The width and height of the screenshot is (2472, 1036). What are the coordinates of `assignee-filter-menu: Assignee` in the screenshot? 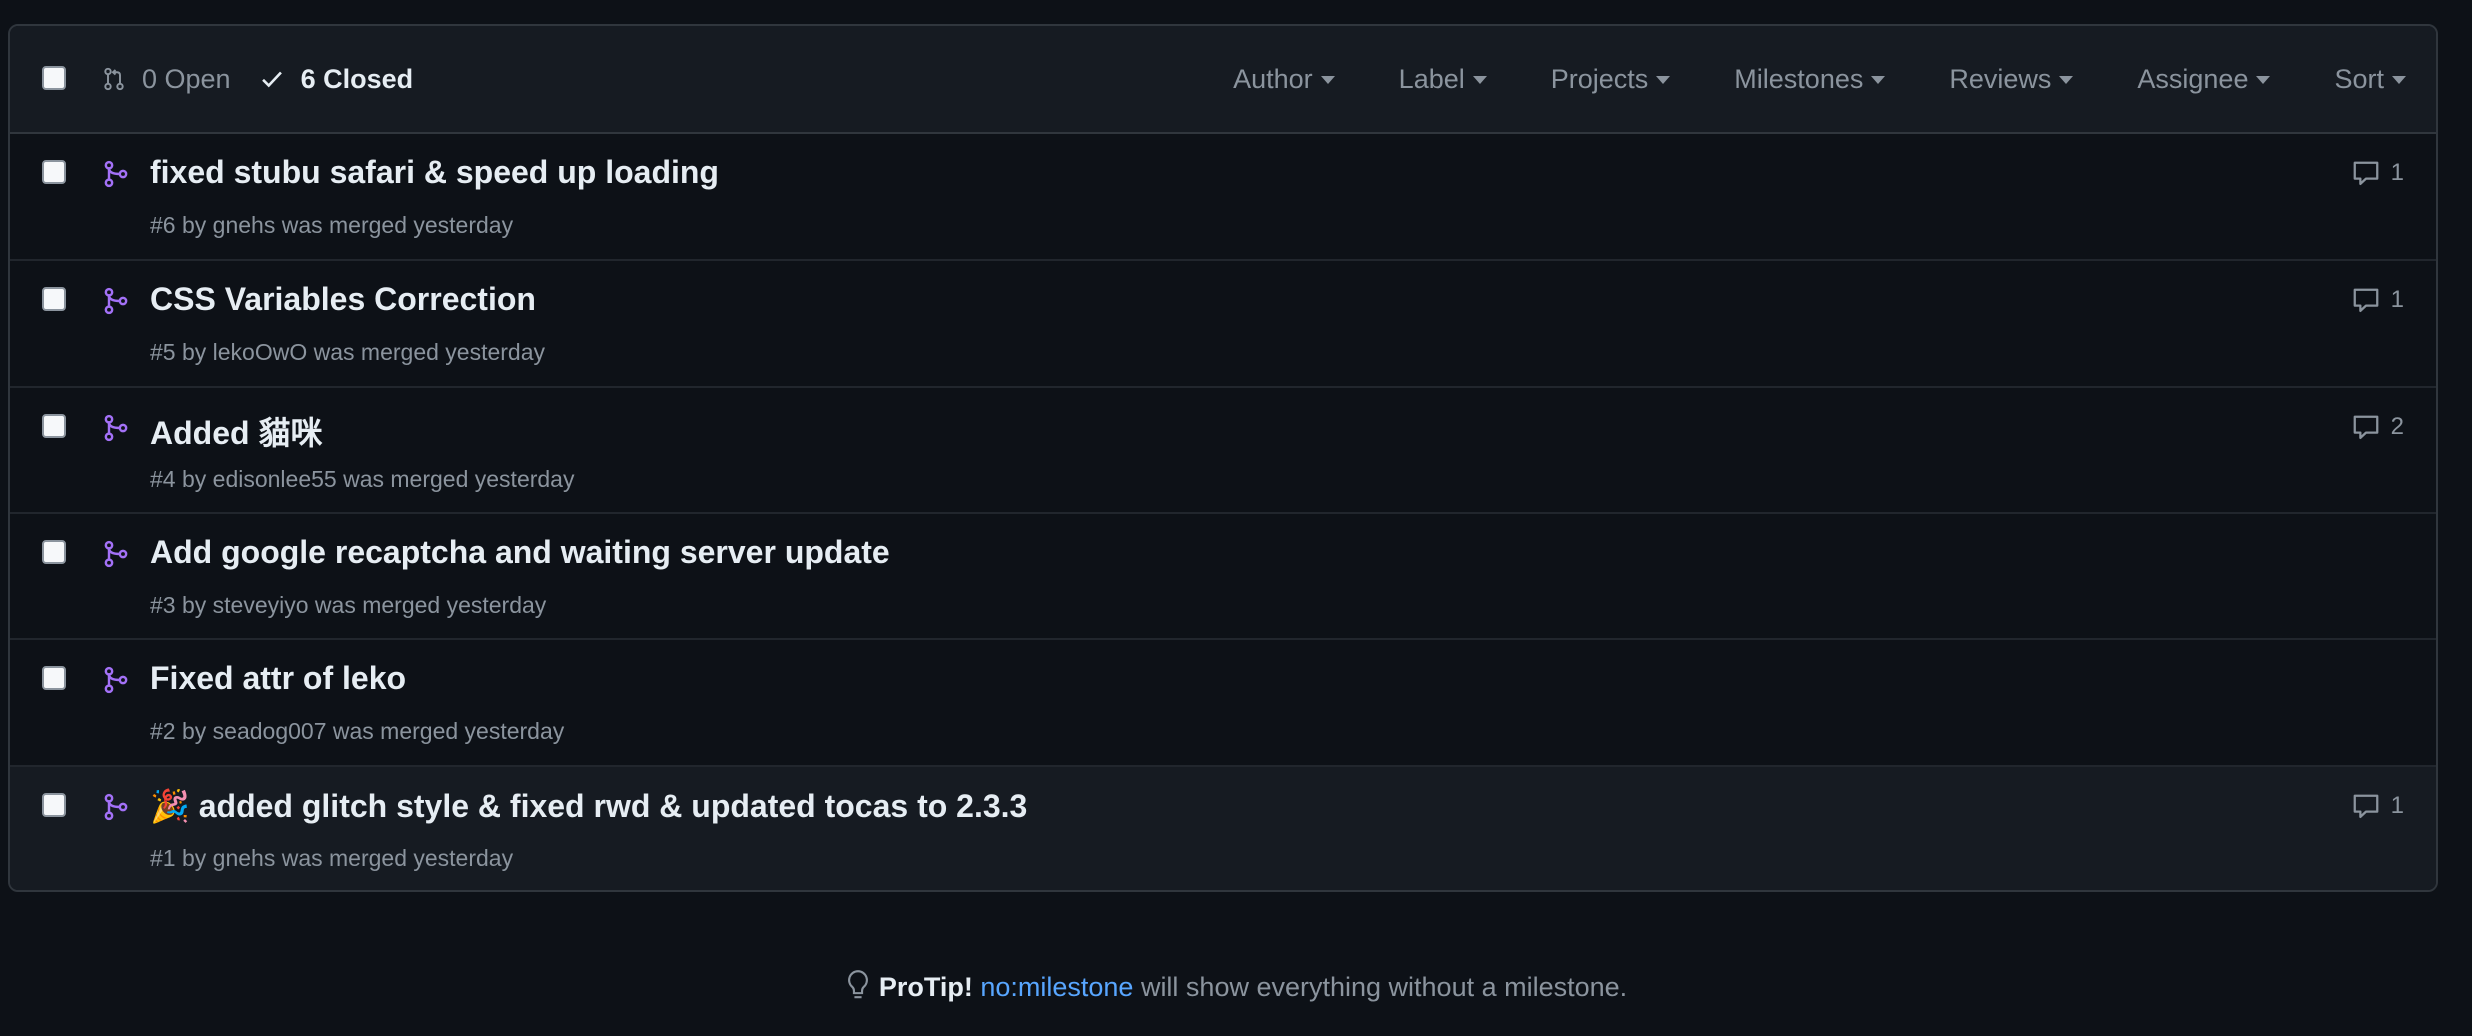 It's located at (2204, 79).